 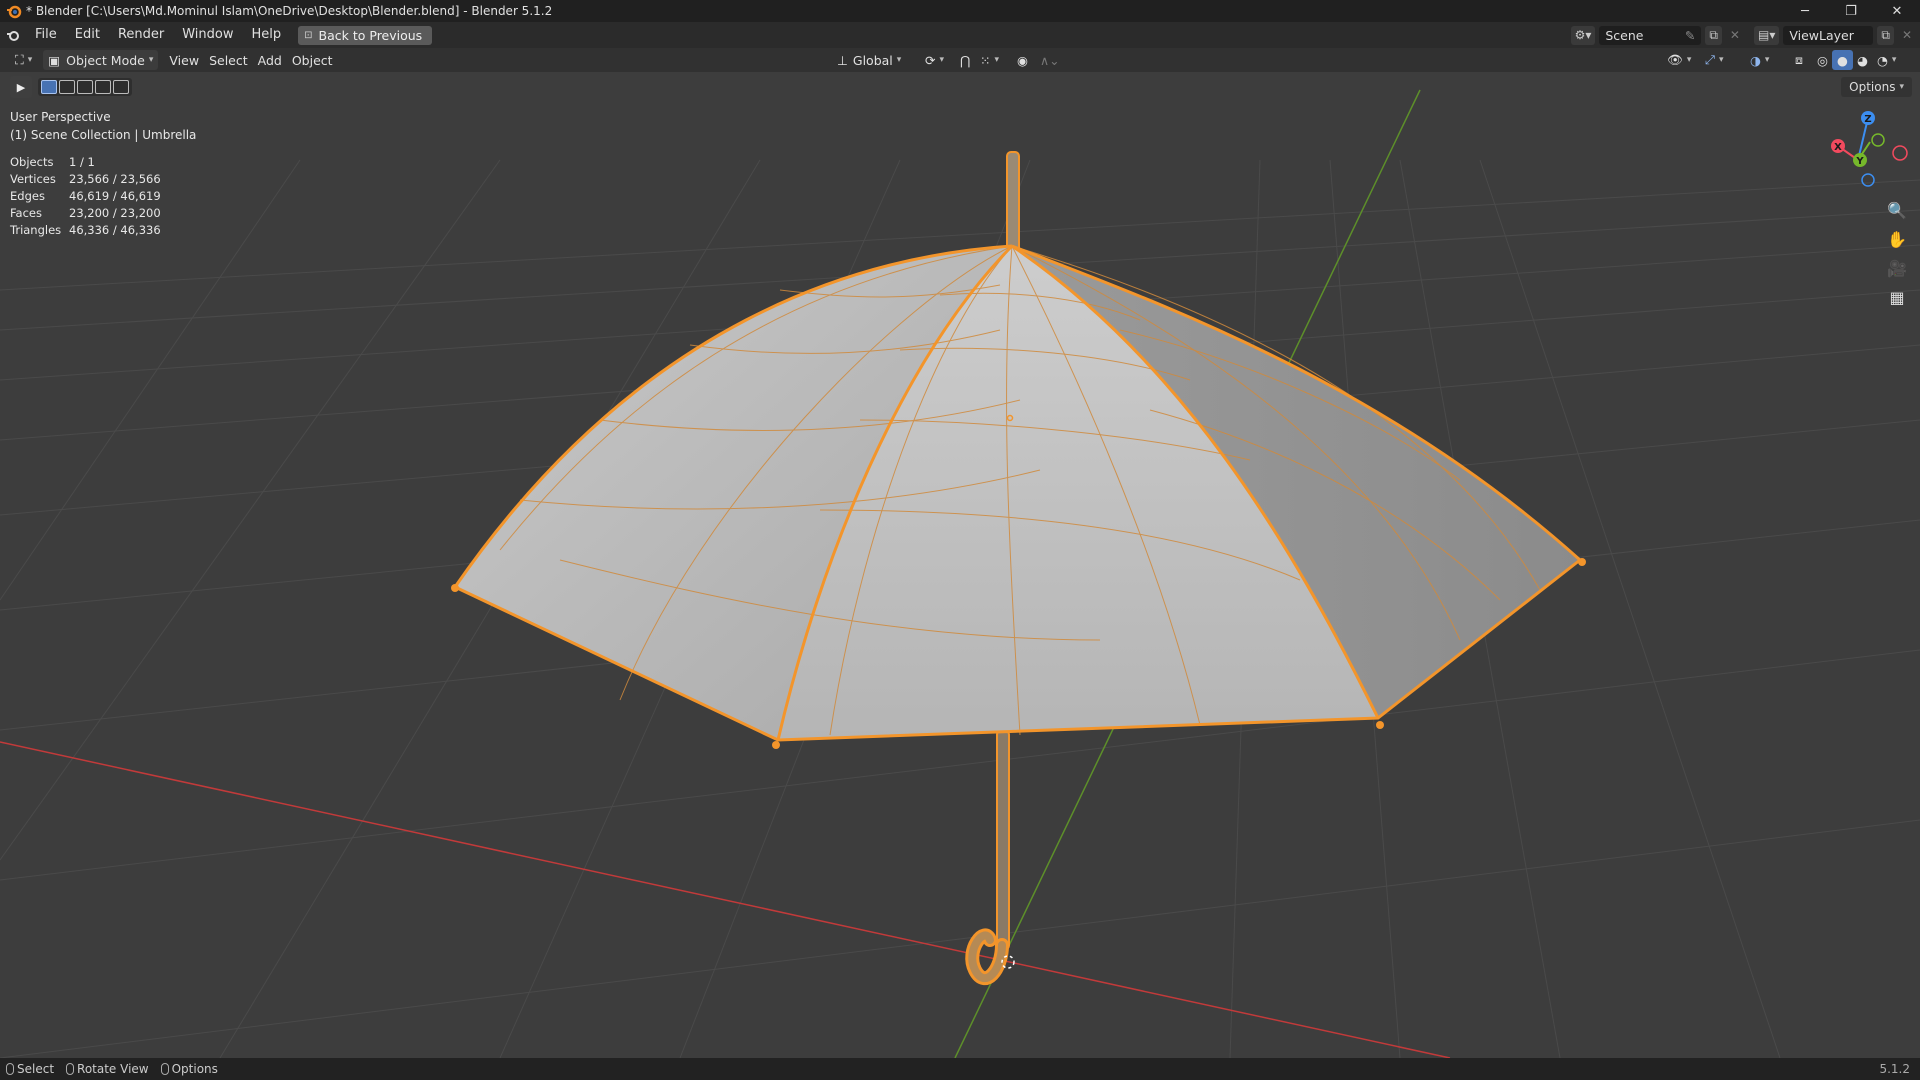 I want to click on snap-target-button: ⁙ ▾, so click(x=989, y=60).